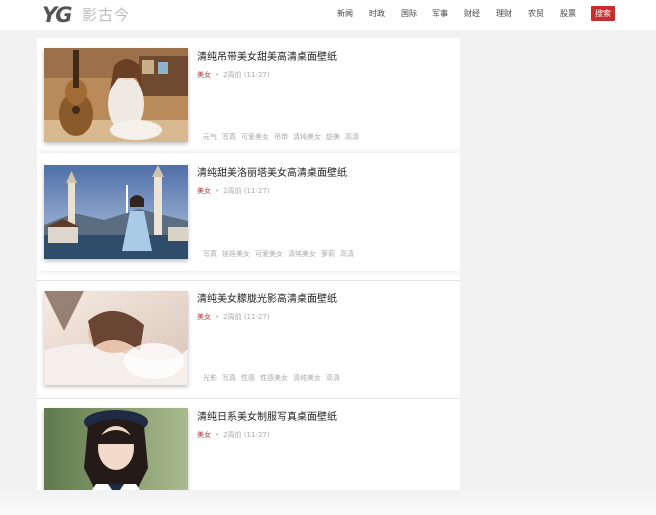 This screenshot has width=656, height=515. What do you see at coordinates (272, 173) in the screenshot?
I see `article-title: 清纯甜美洛丽塔美女高清桌面壁纸` at bounding box center [272, 173].